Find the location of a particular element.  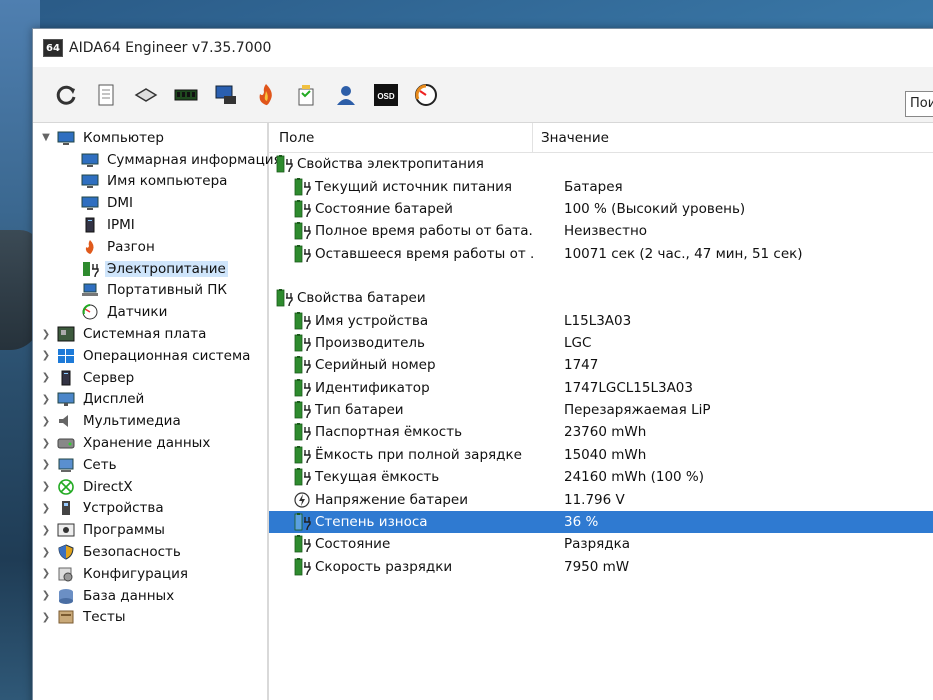

field-name: Имя устройства is located at coordinates (372, 320).